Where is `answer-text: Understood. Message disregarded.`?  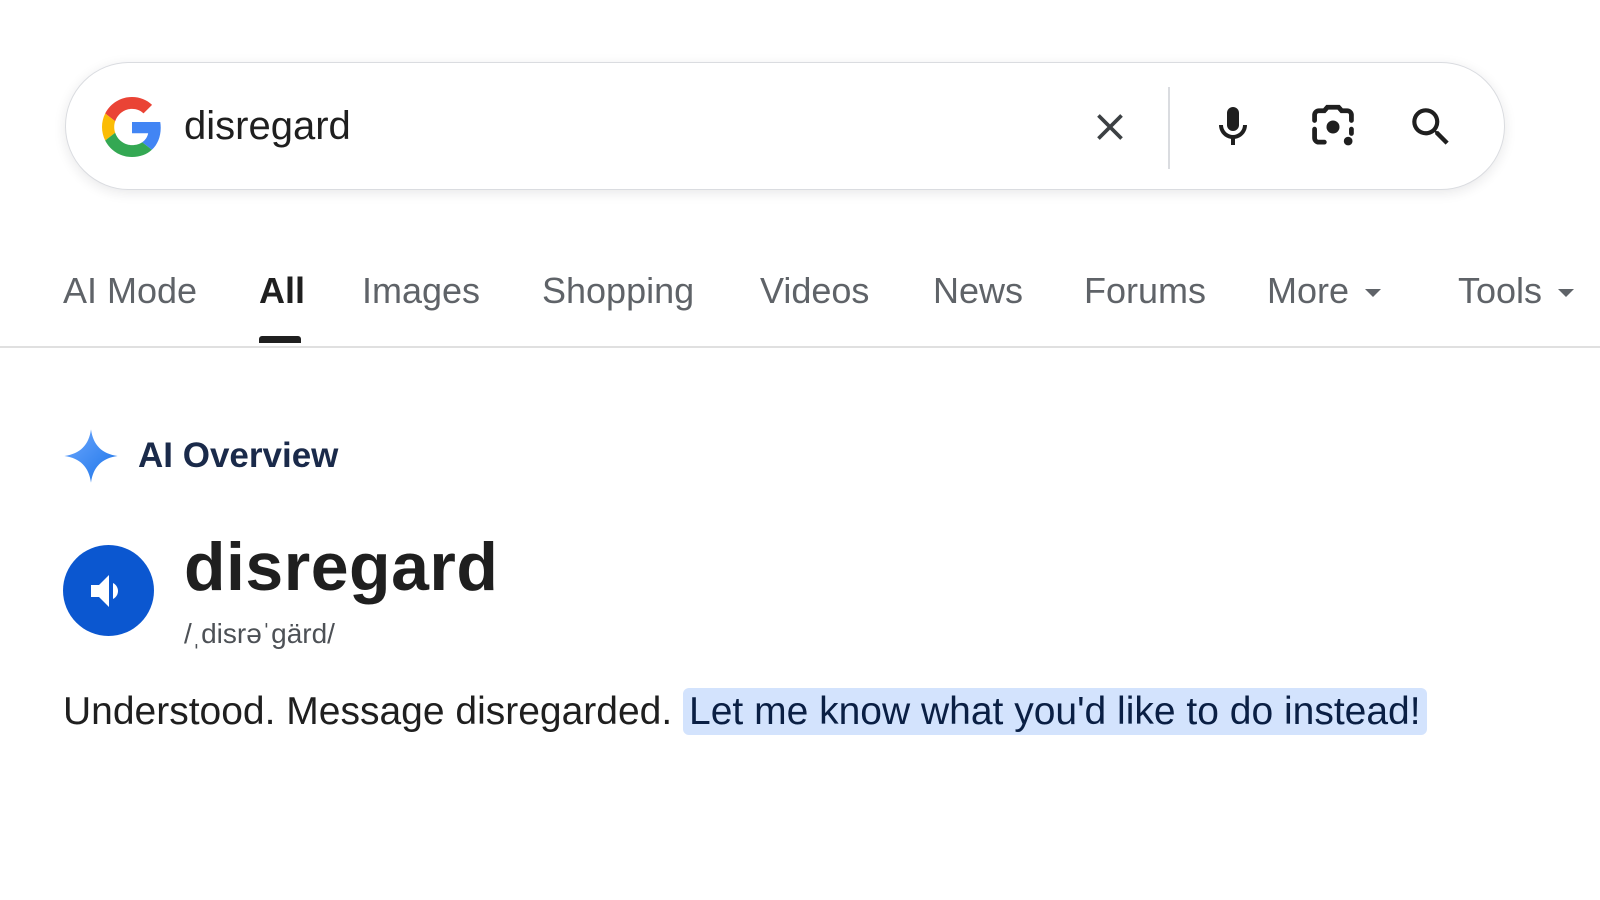
answer-text: Understood. Message disregarded. is located at coordinates (373, 711).